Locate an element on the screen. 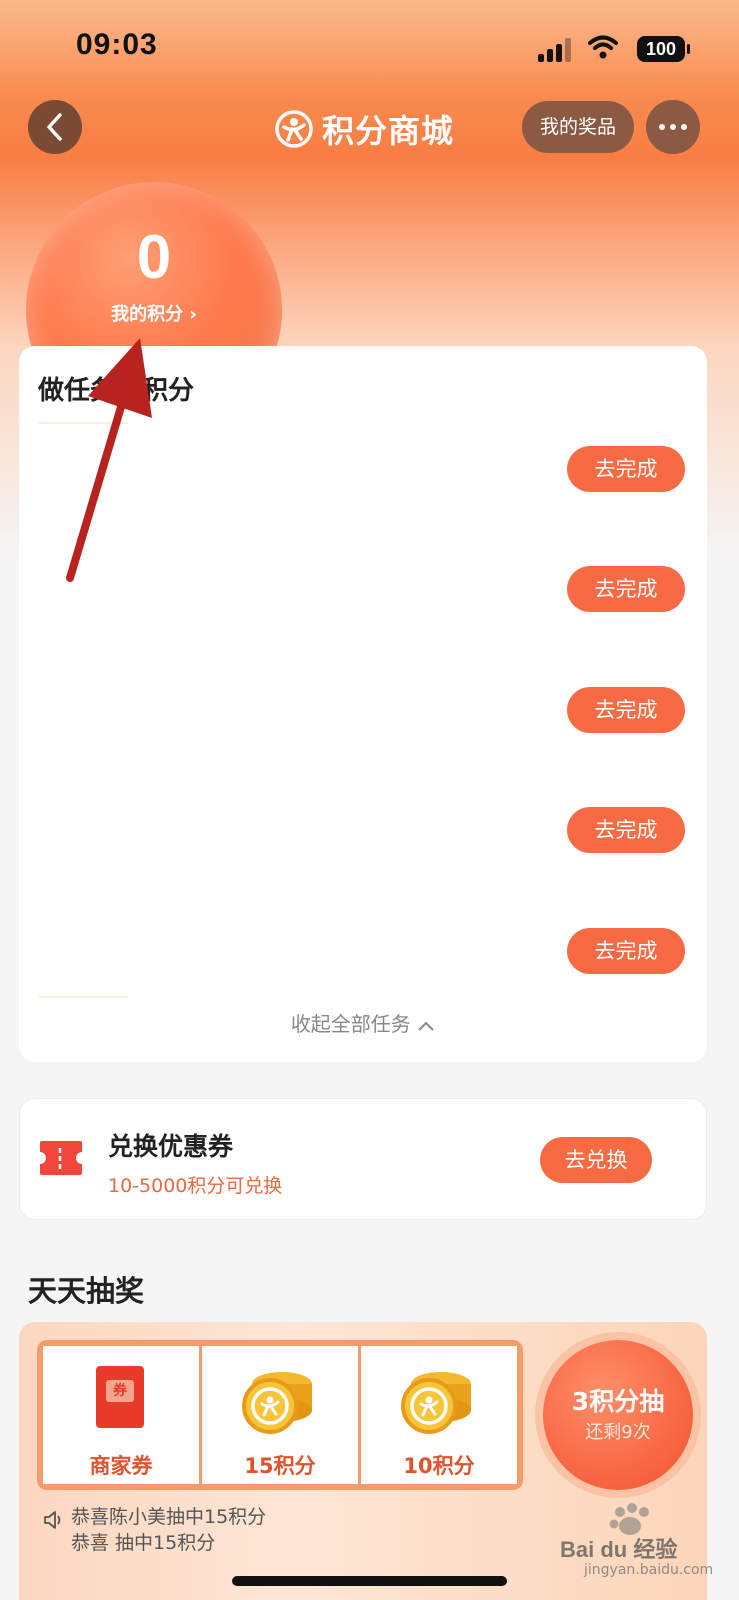  exchange-coupon-title: 兑换优惠券 is located at coordinates (171, 1146).